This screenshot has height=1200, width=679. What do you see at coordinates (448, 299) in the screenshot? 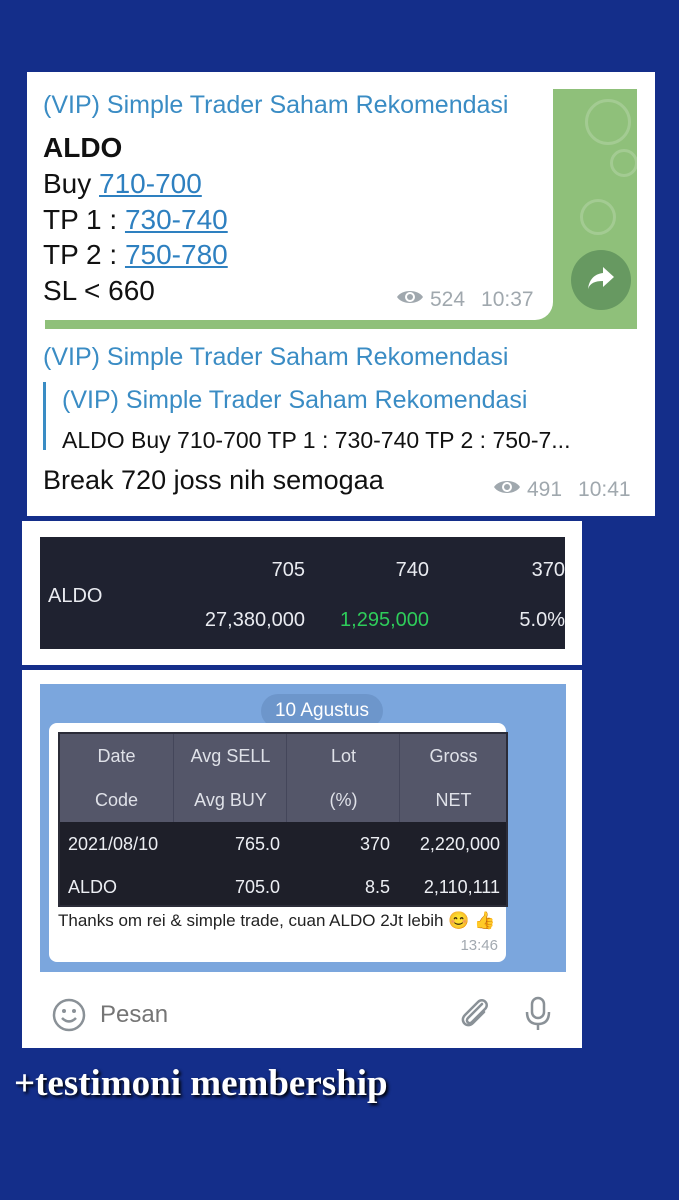
I see `view-count: 524` at bounding box center [448, 299].